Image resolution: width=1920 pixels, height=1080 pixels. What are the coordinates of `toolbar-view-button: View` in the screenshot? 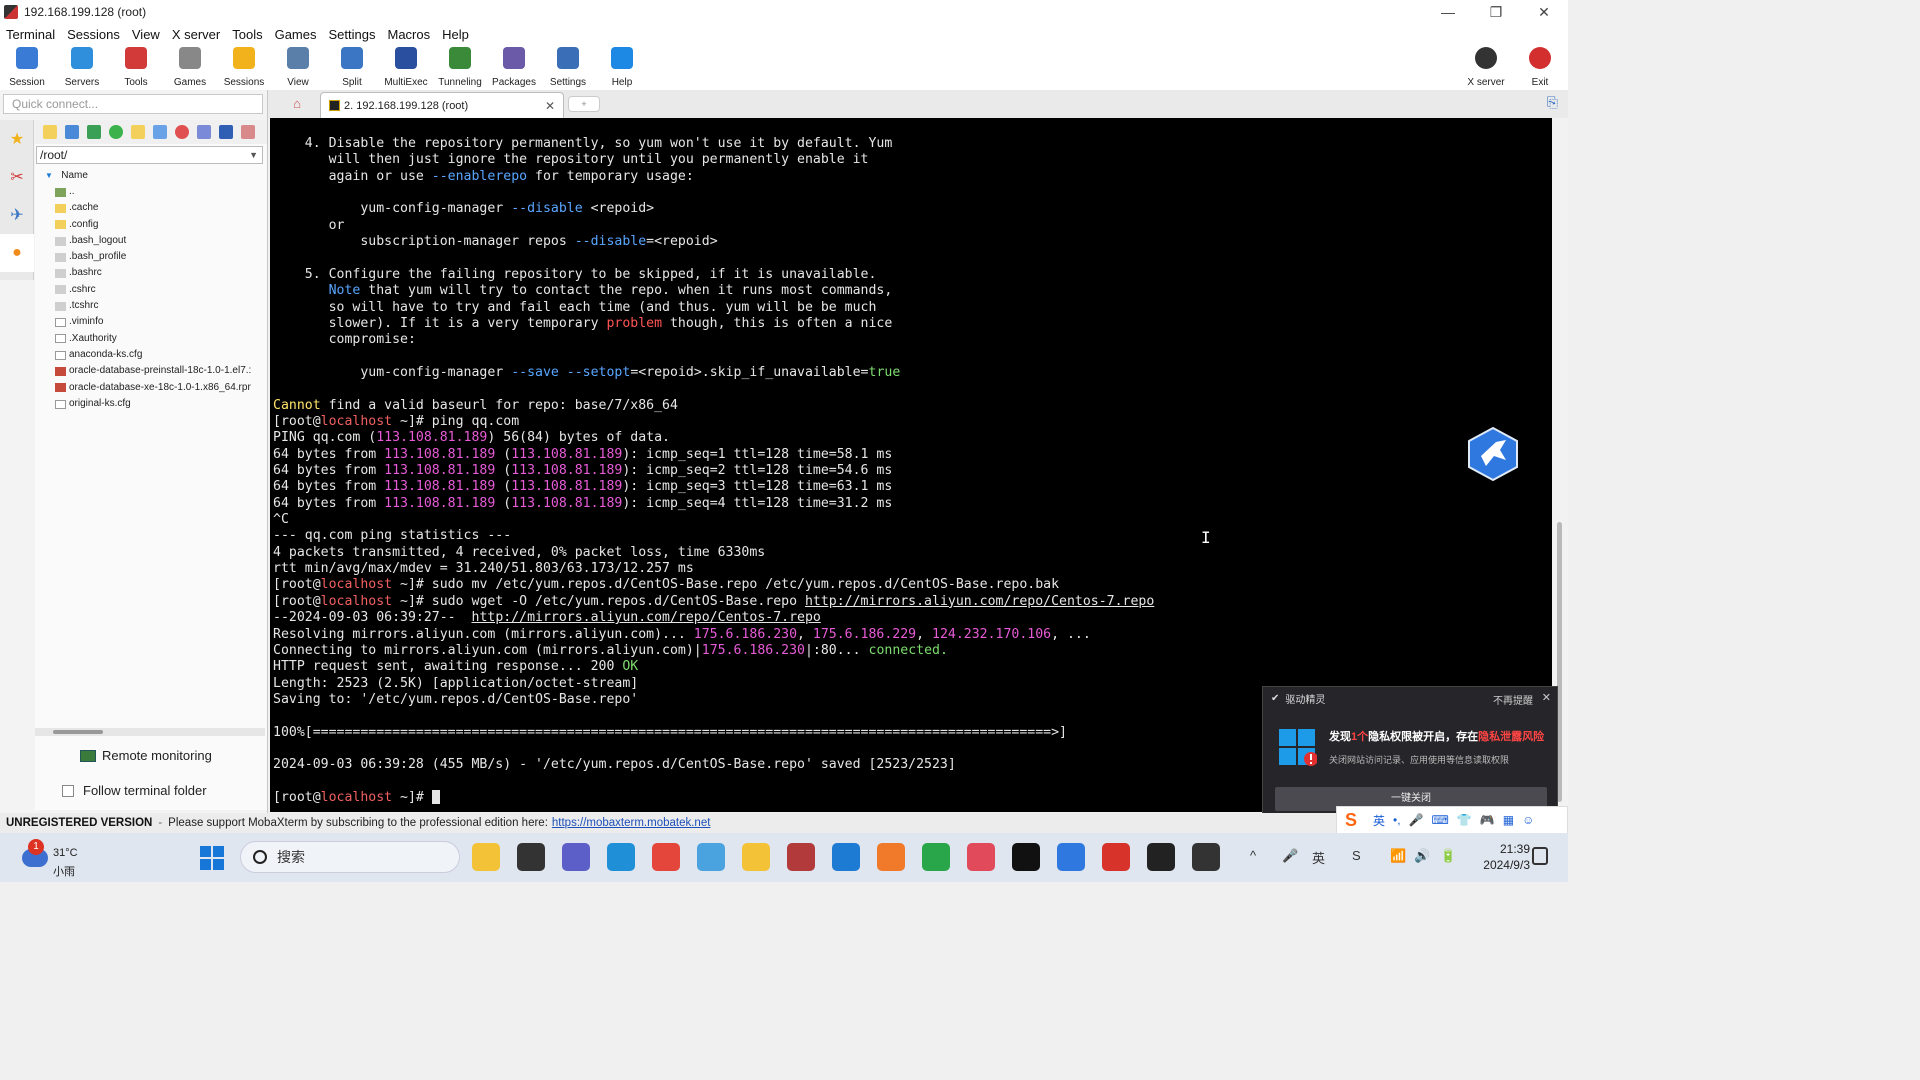 It's located at (298, 67).